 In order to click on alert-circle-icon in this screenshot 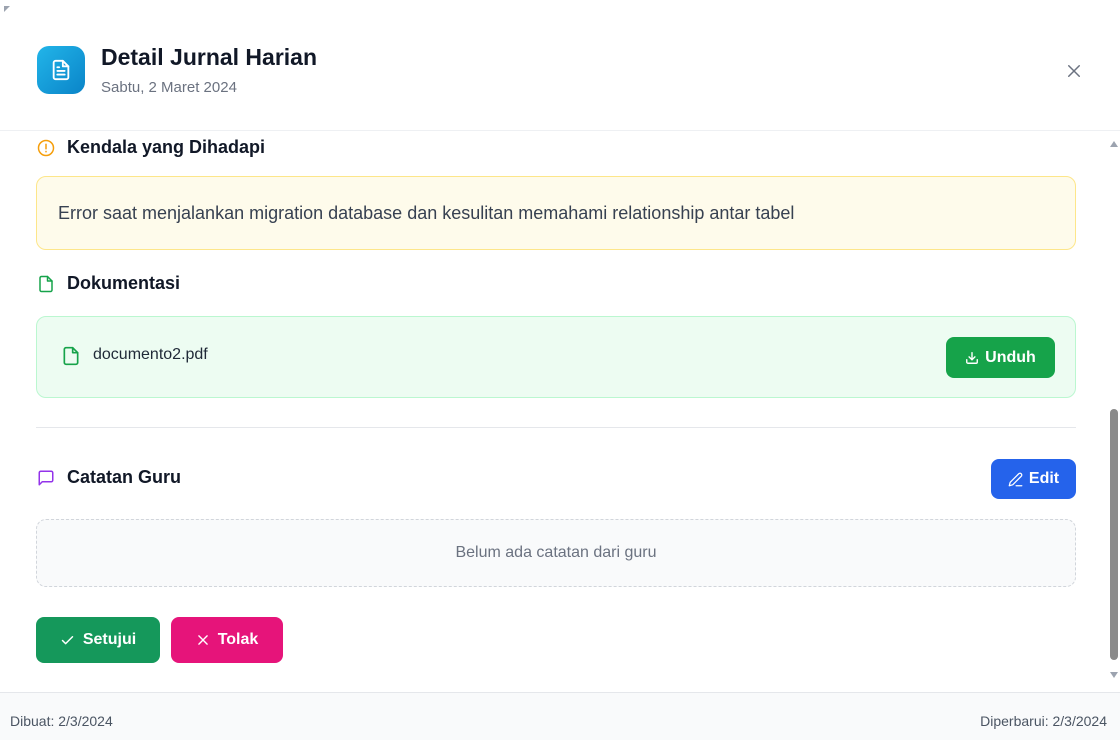, I will do `click(46, 147)`.